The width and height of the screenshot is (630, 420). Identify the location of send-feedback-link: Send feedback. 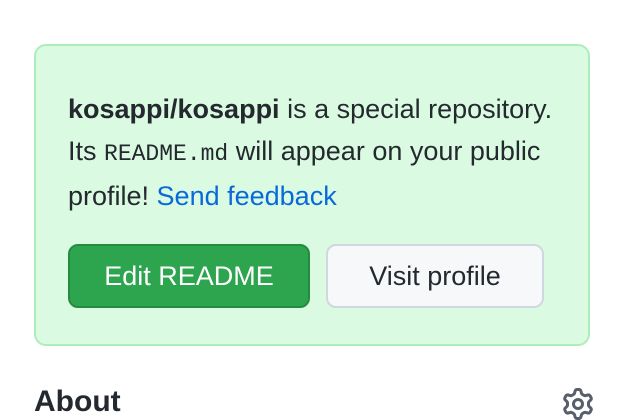
(247, 196).